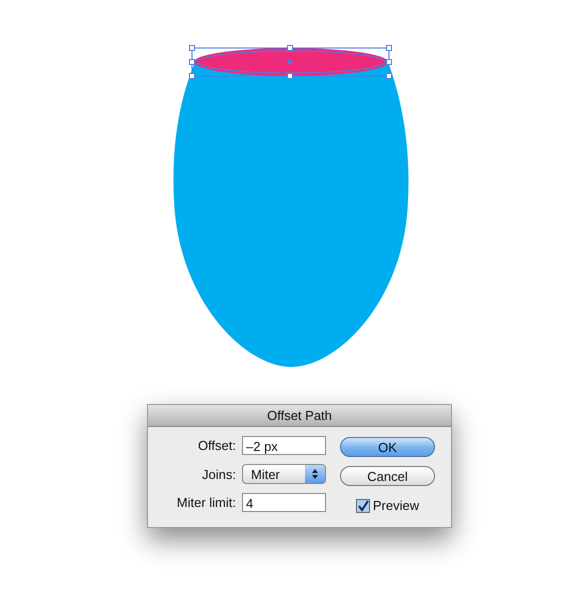 This screenshot has width=580, height=600. What do you see at coordinates (299, 416) in the screenshot?
I see `dialog-title: Offset Path` at bounding box center [299, 416].